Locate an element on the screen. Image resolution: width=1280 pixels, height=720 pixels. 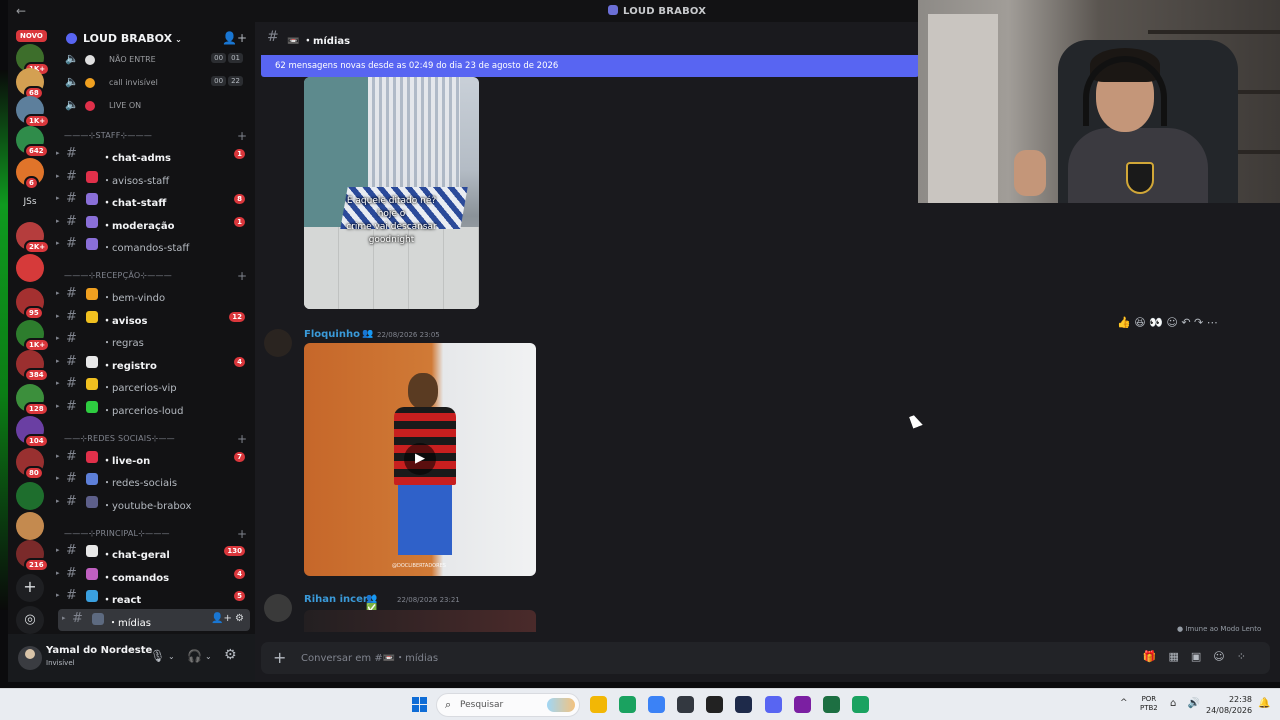
category-header: ———⊹STAFF⊹——— + is located at coordinates (156, 136).